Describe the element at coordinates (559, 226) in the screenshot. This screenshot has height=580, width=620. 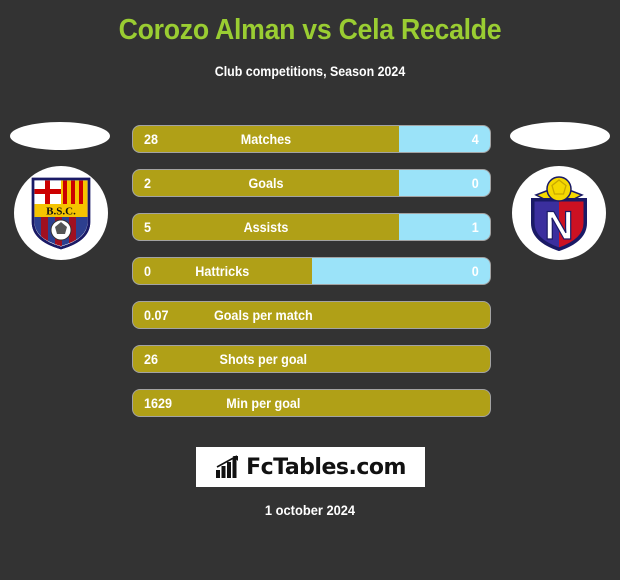
I see `away-crest-text: N` at that location.